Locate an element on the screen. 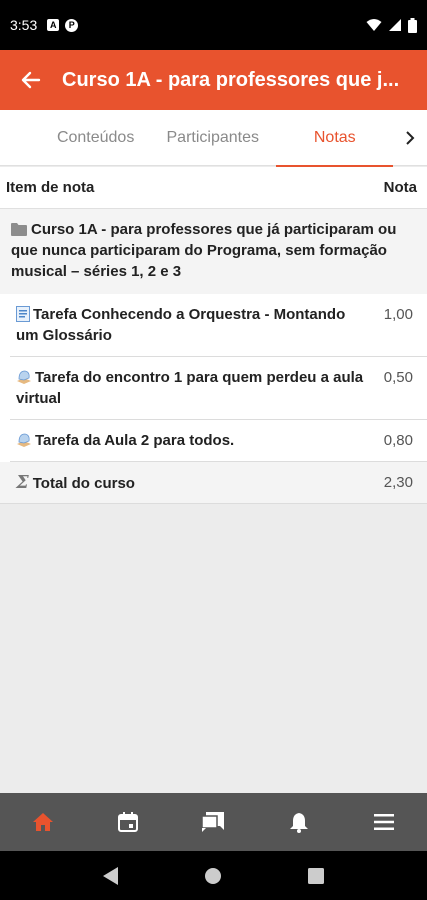 Image resolution: width=427 pixels, height=900 pixels. notification-p-icon: P is located at coordinates (72, 25).